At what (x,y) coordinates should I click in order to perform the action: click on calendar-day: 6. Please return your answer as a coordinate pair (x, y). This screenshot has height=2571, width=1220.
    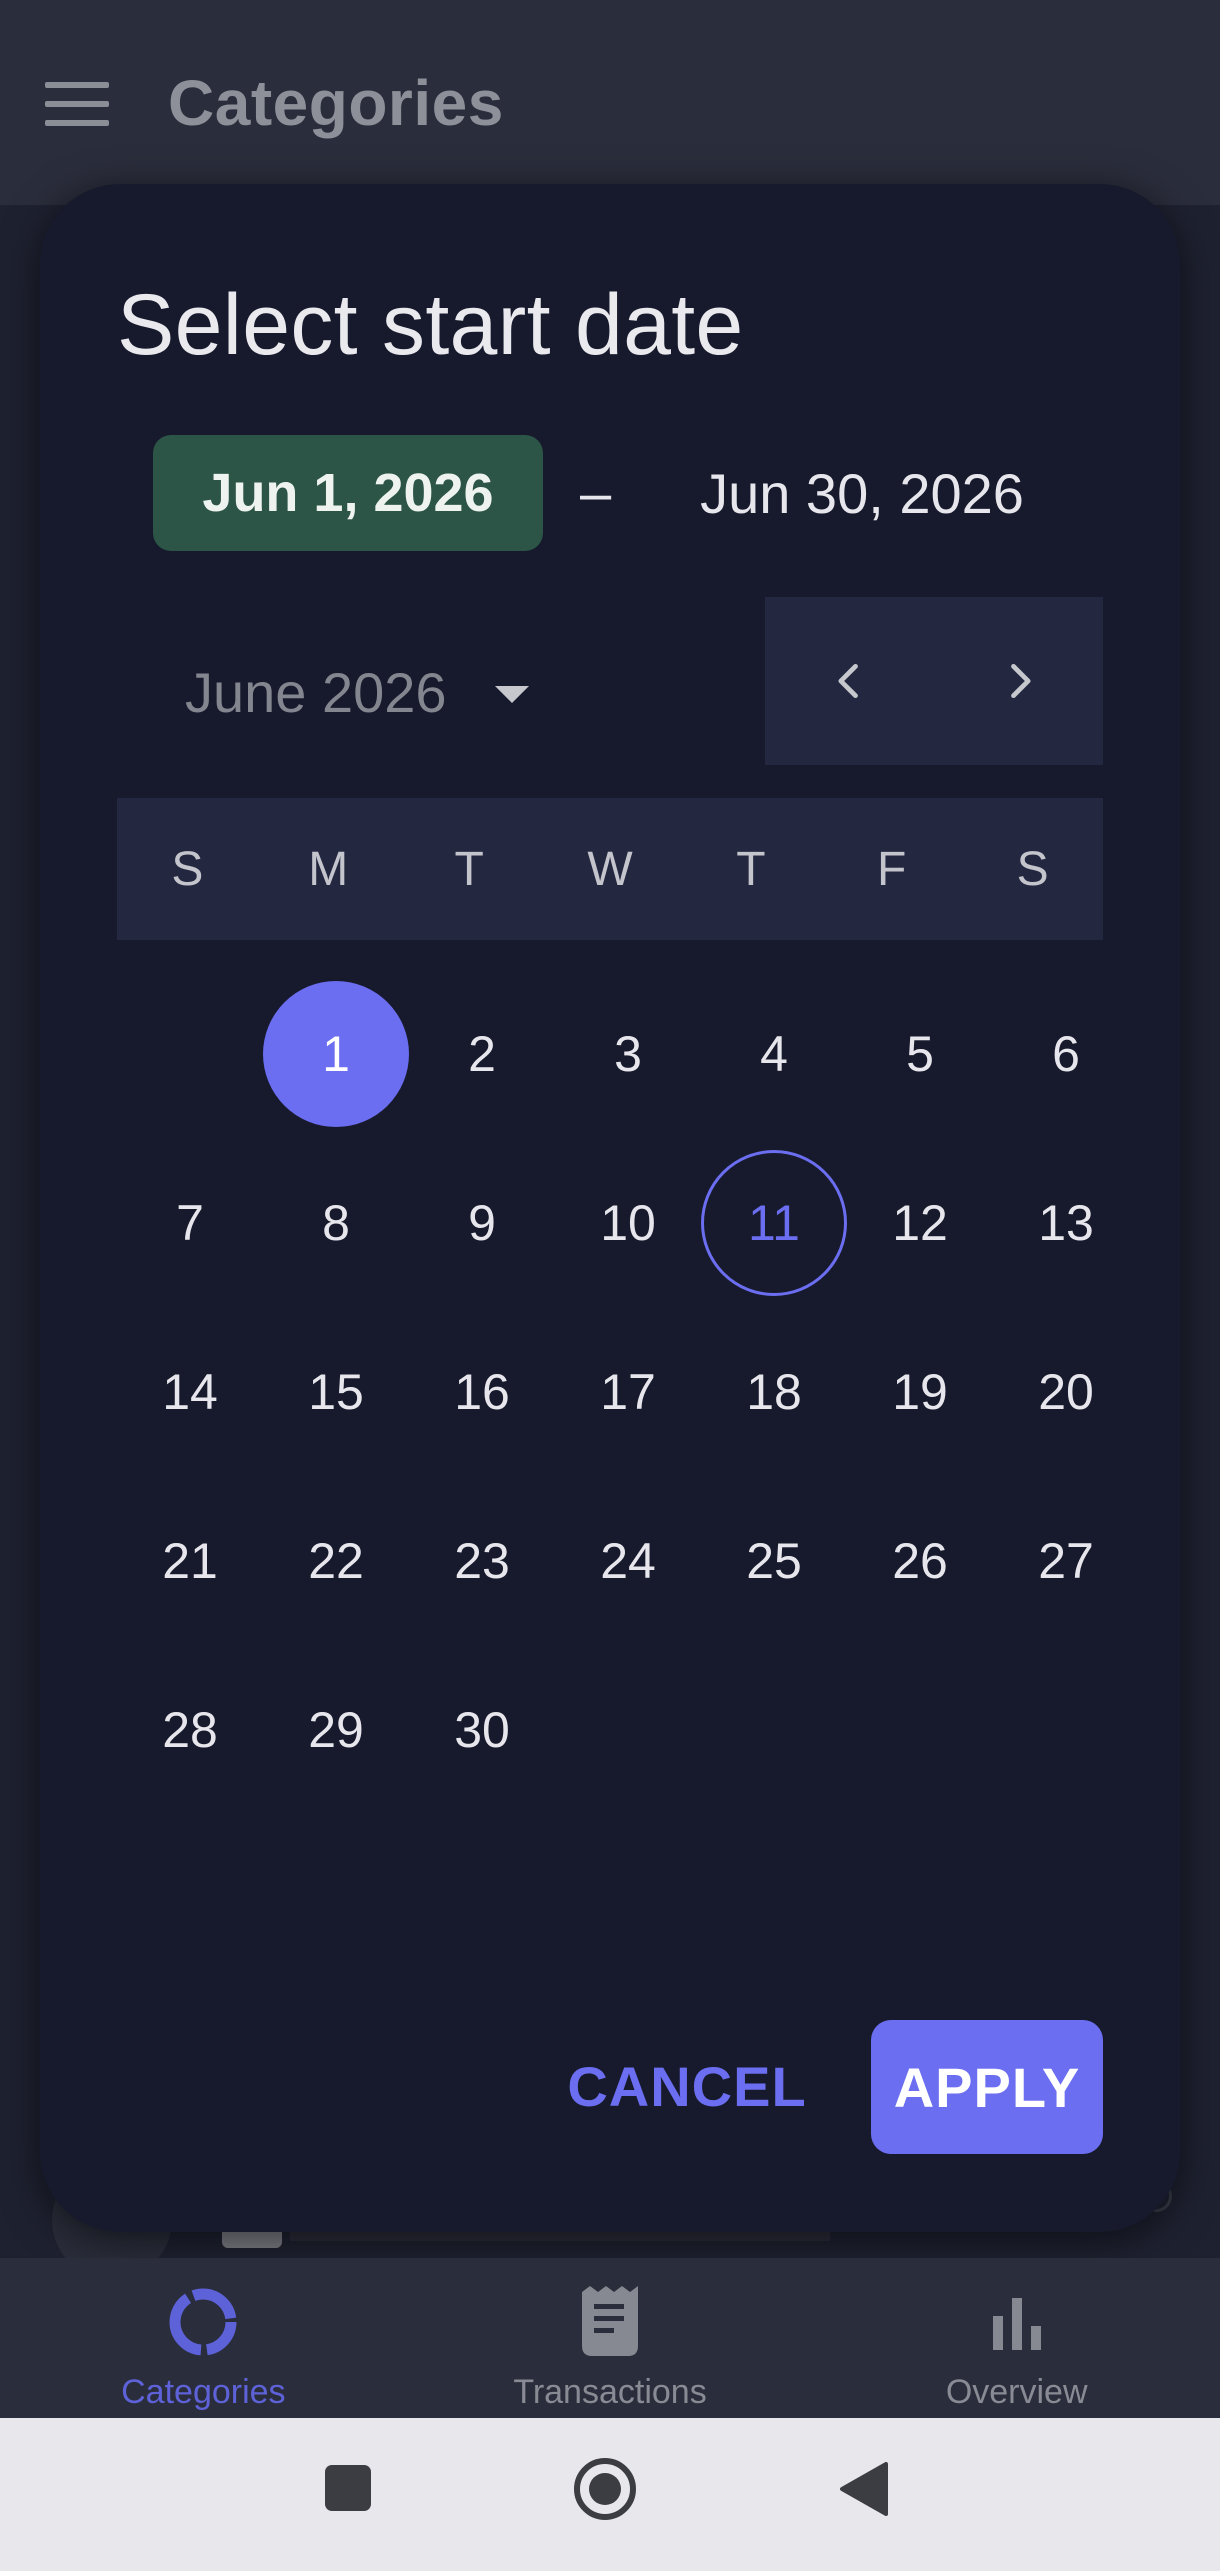
    Looking at the image, I should click on (1066, 1053).